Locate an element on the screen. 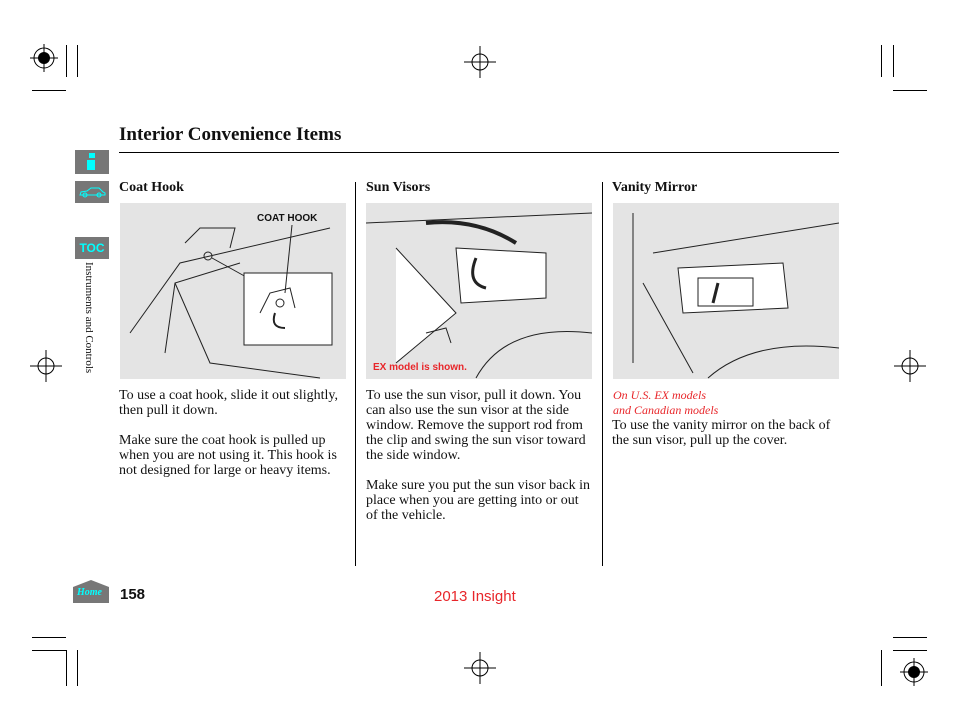 Image resolution: width=954 pixels, height=710 pixels. car-icon is located at coordinates (92, 192).